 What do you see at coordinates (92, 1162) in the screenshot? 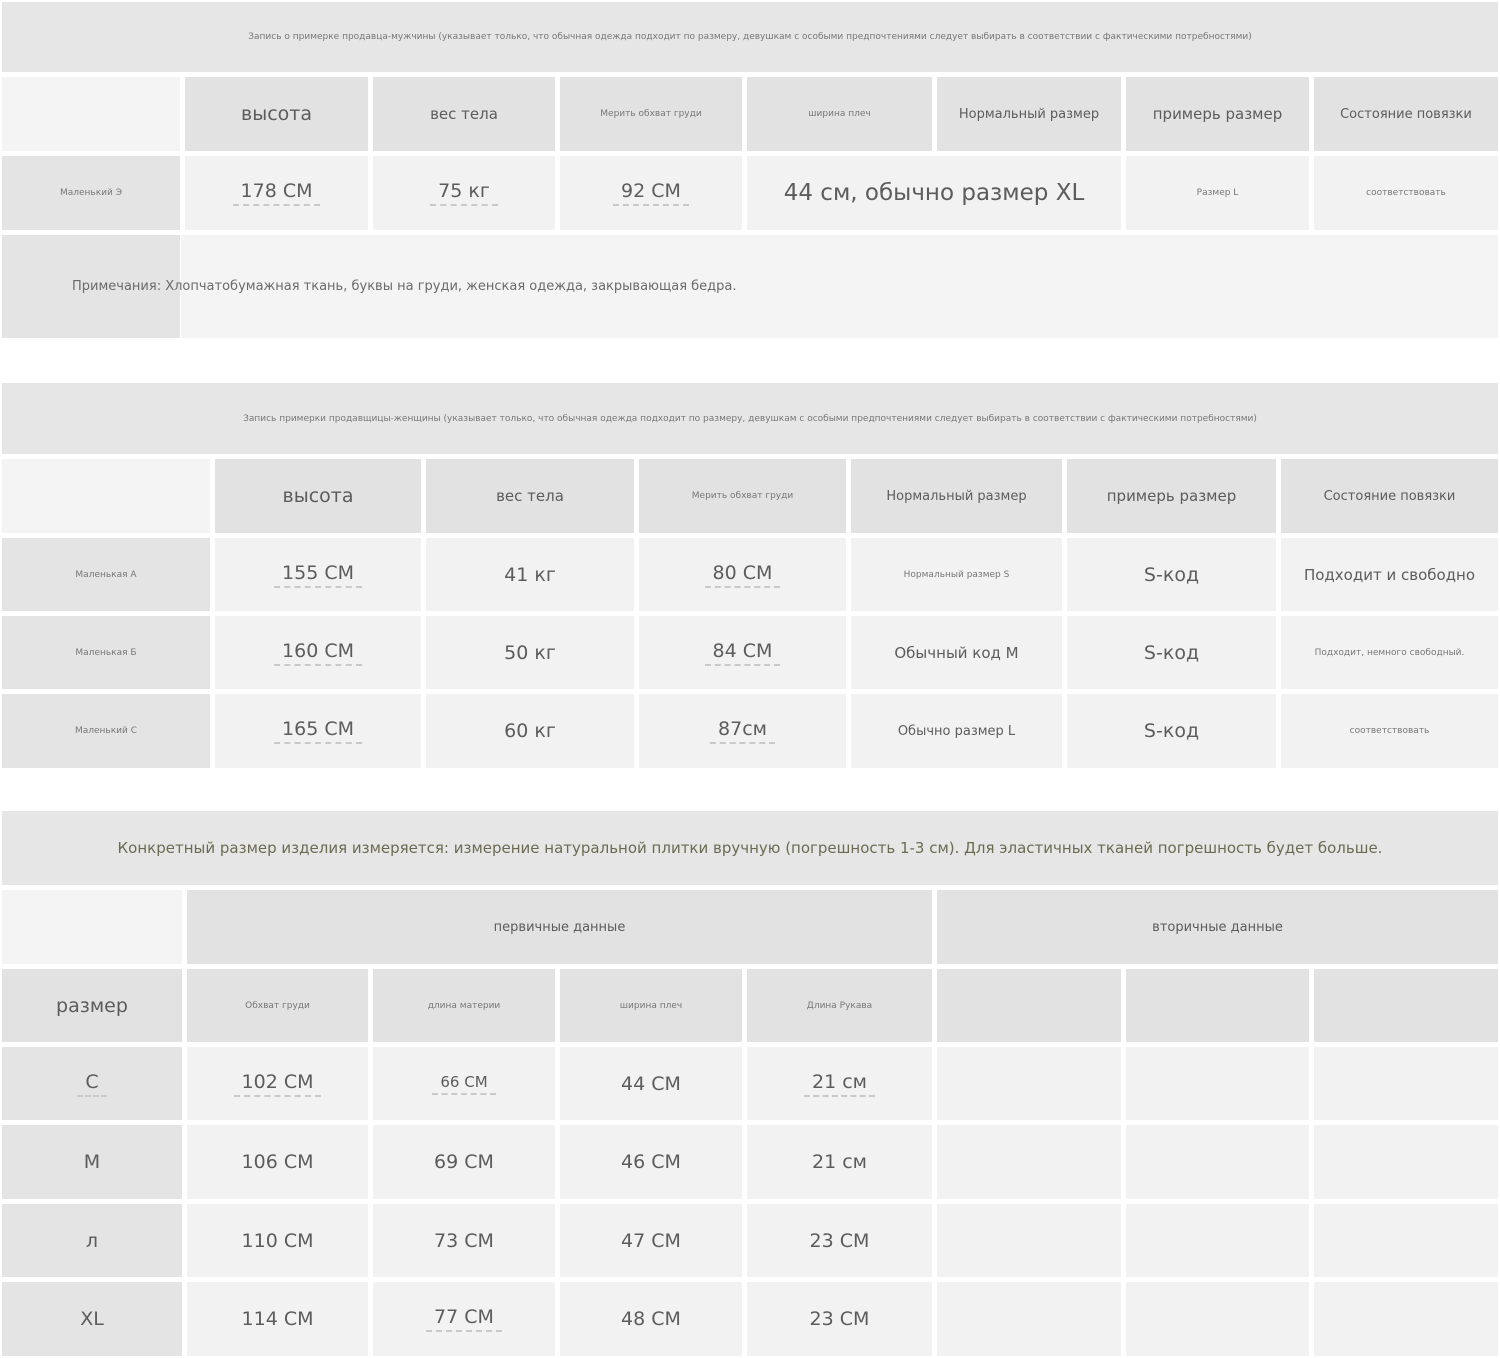
I see `size-row-m-label: М` at bounding box center [92, 1162].